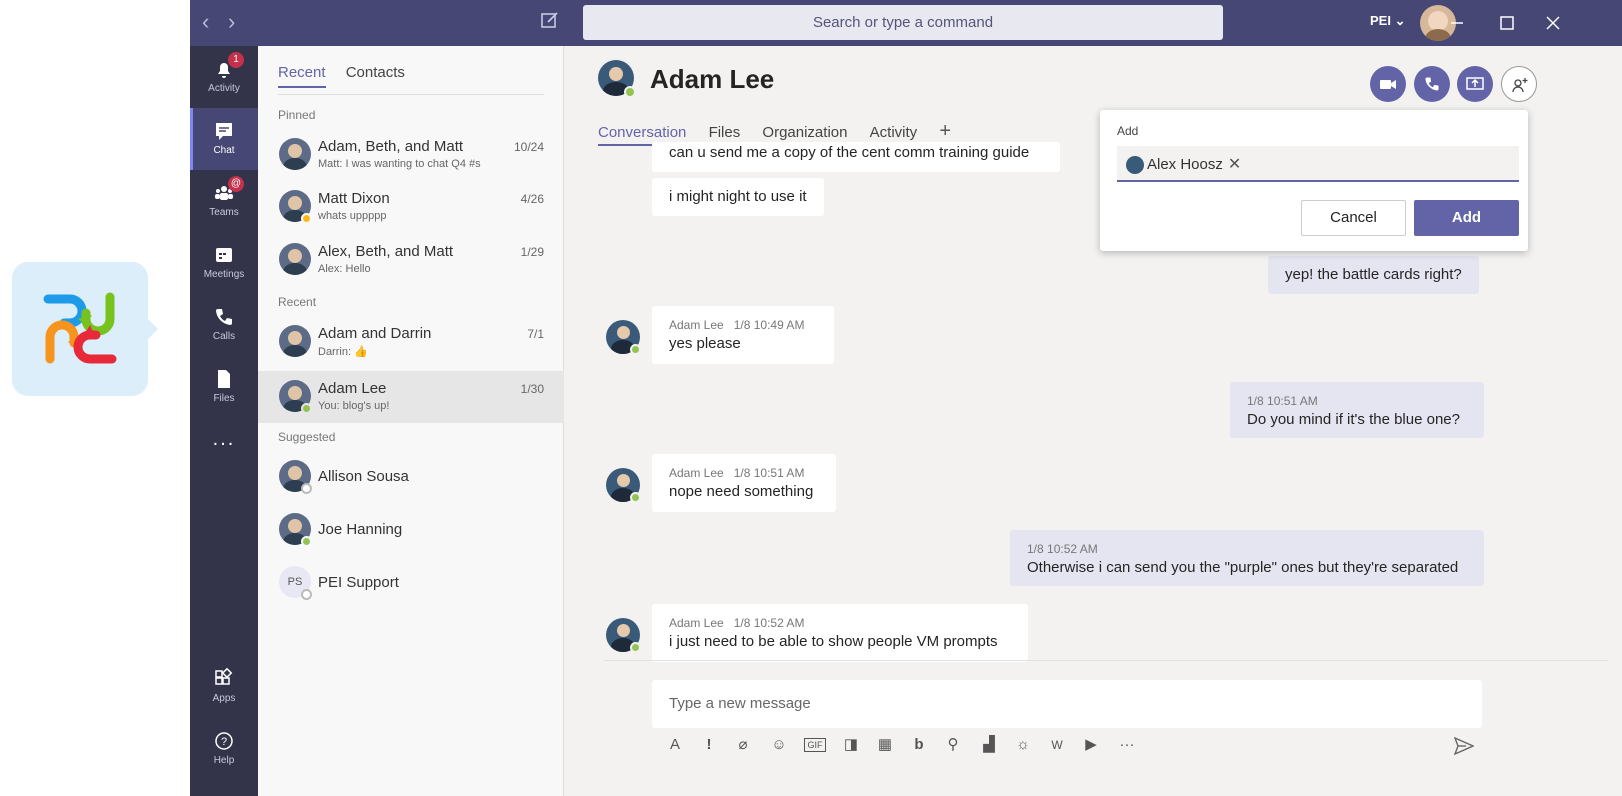 The width and height of the screenshot is (1622, 796). I want to click on tab-activity: Activity, so click(894, 134).